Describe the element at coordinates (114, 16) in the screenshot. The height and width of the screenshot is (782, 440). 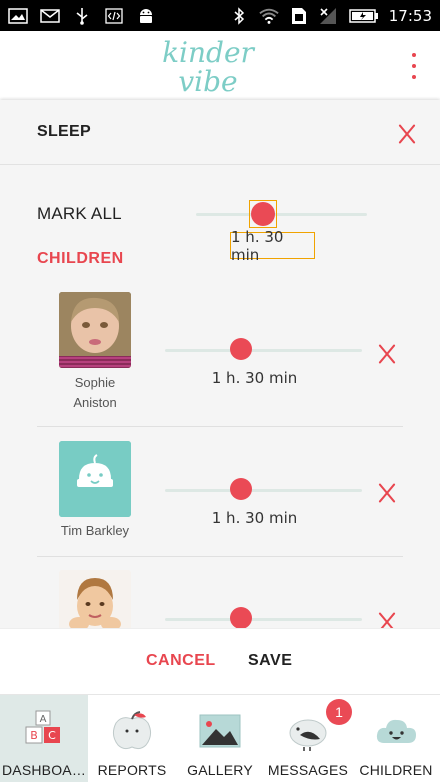
I see `code-icon` at that location.